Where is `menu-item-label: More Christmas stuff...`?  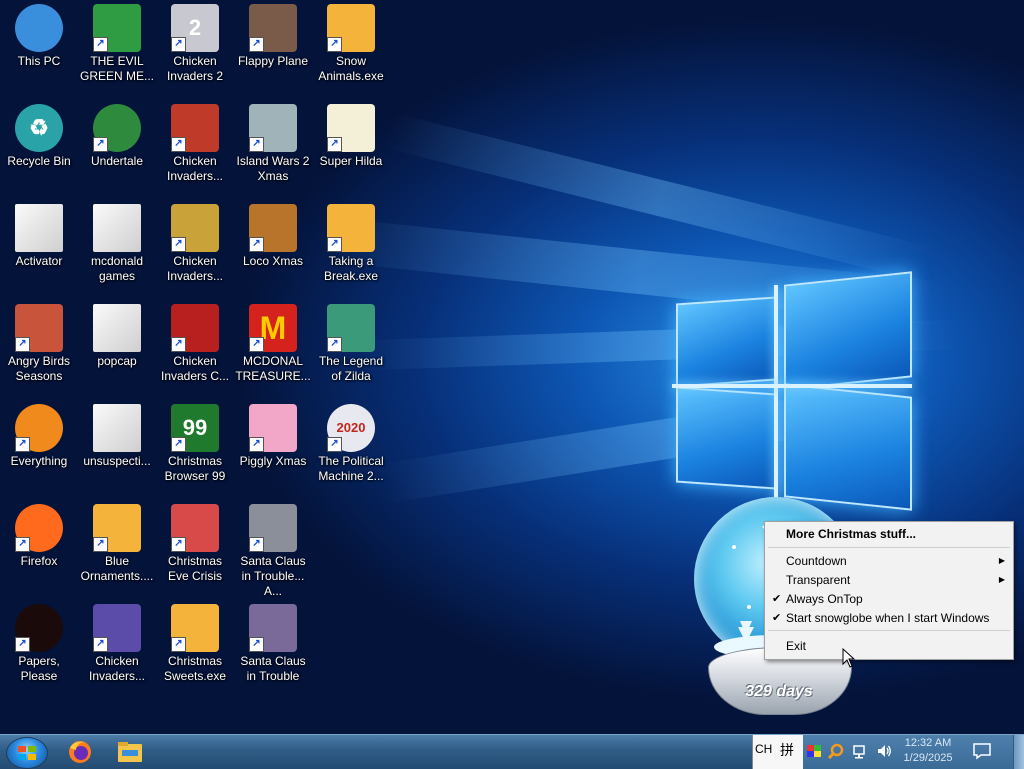 menu-item-label: More Christmas stuff... is located at coordinates (851, 534).